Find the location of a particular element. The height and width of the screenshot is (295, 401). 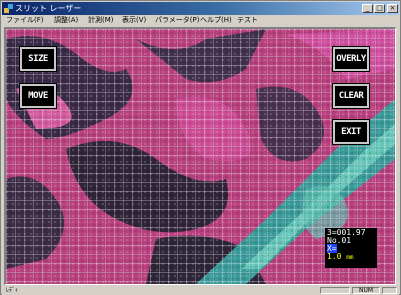

num-lock-indicator: NUM is located at coordinates (366, 290).